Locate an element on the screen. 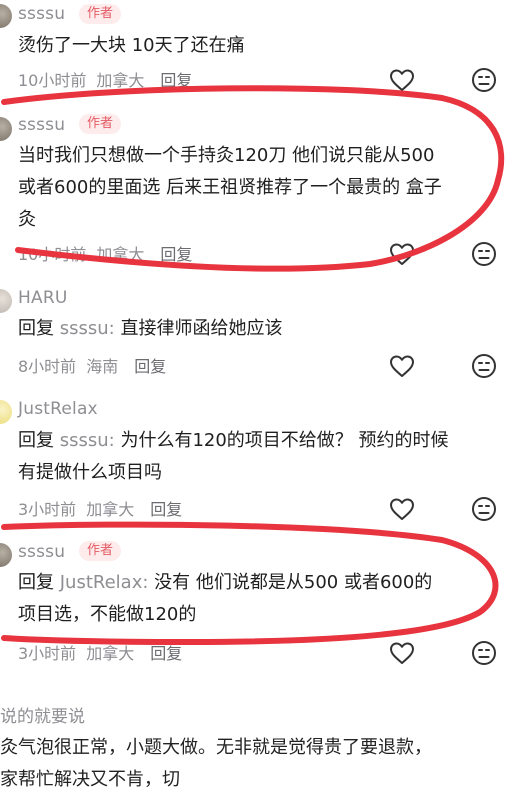  comment-meta: 8小时前 海南 回复 is located at coordinates (97, 365).